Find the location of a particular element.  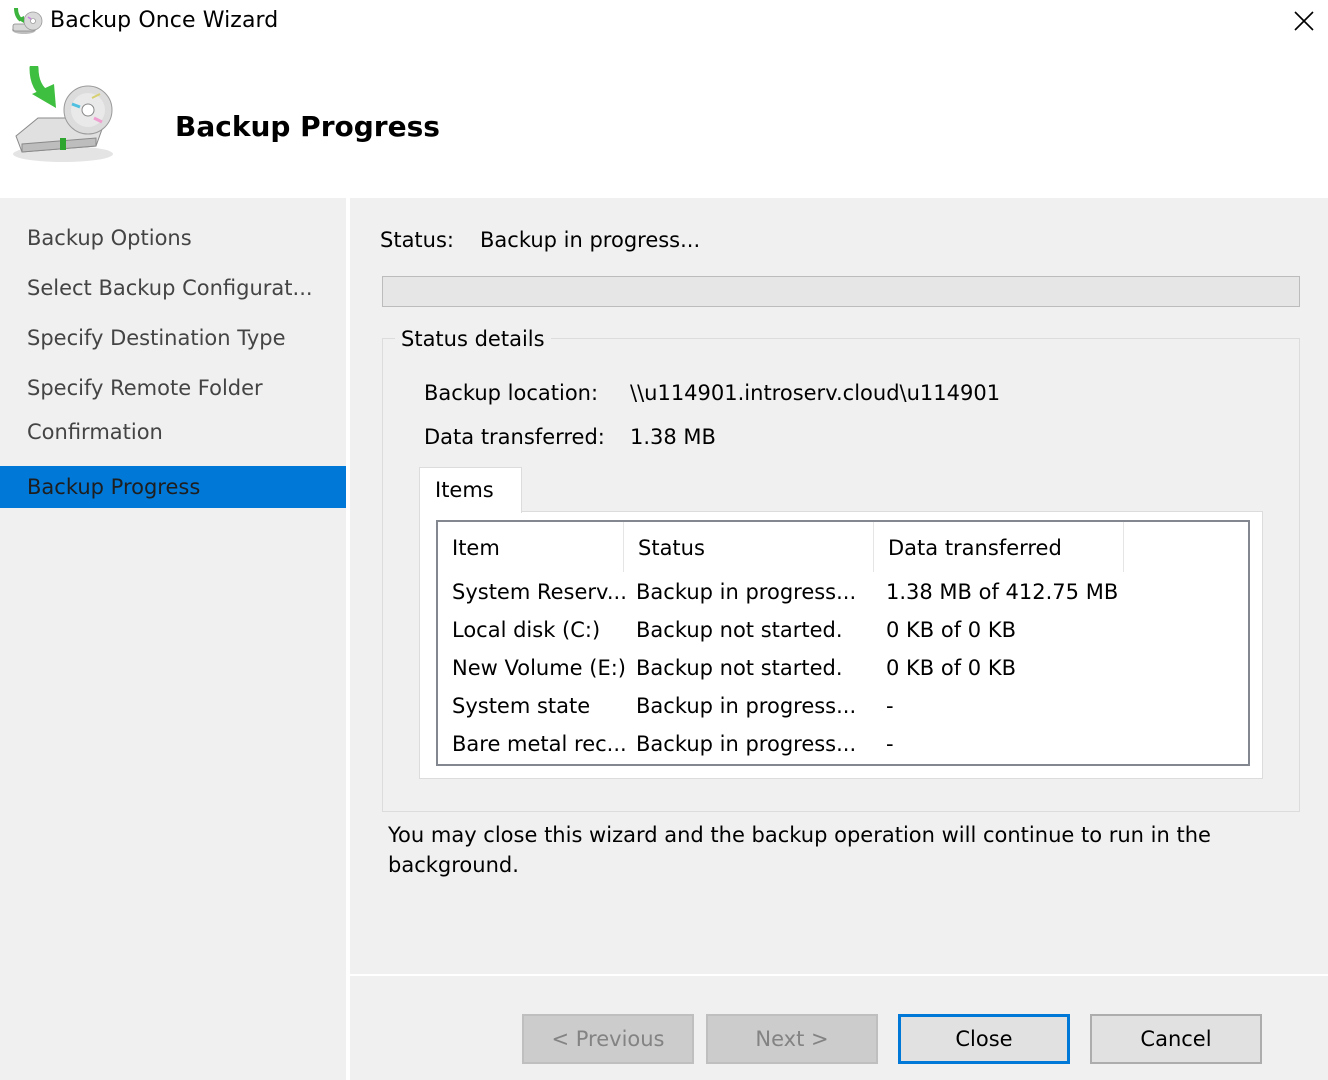

backup-location-value: \\u114901.introserv.cloud\u114901 is located at coordinates (815, 393).